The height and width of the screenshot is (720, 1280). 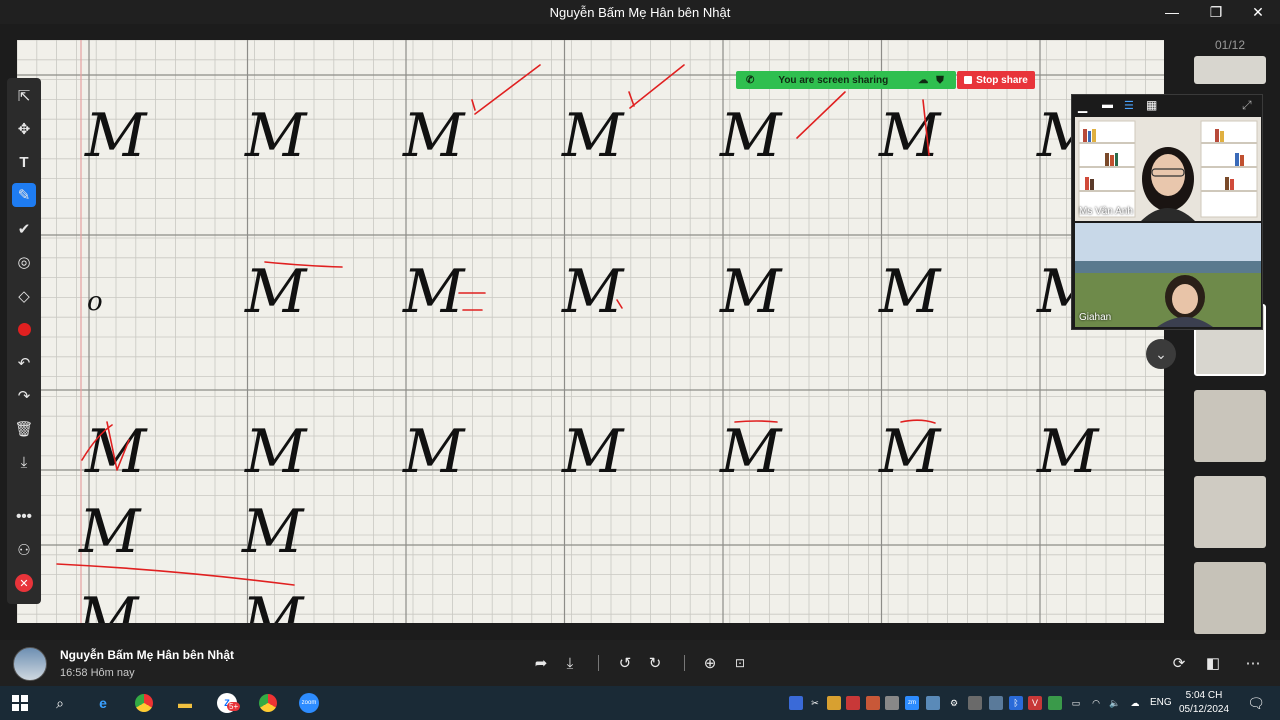 I want to click on select-icon: ⇱, so click(x=24, y=96).